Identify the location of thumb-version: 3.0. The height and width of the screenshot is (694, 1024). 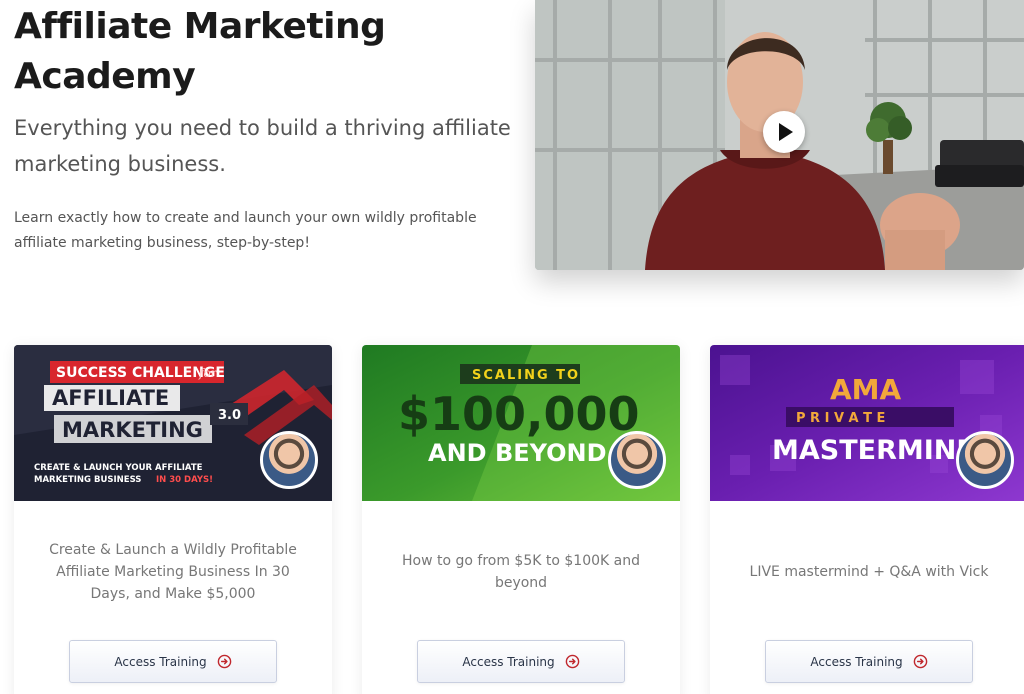
(229, 415).